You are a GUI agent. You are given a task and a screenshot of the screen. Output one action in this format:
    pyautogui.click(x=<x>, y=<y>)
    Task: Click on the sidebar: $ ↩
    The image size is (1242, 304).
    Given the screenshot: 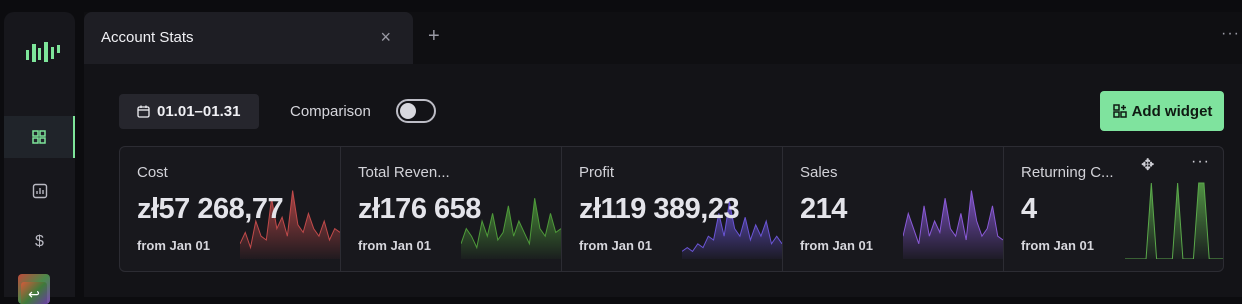 What is the action you would take?
    pyautogui.click(x=39, y=158)
    